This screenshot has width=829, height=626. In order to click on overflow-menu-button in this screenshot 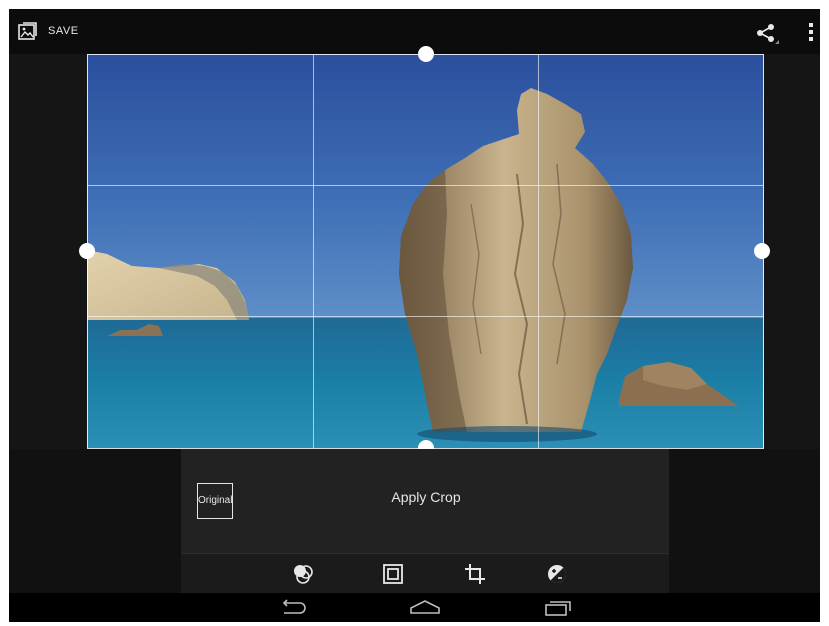, I will do `click(811, 32)`.